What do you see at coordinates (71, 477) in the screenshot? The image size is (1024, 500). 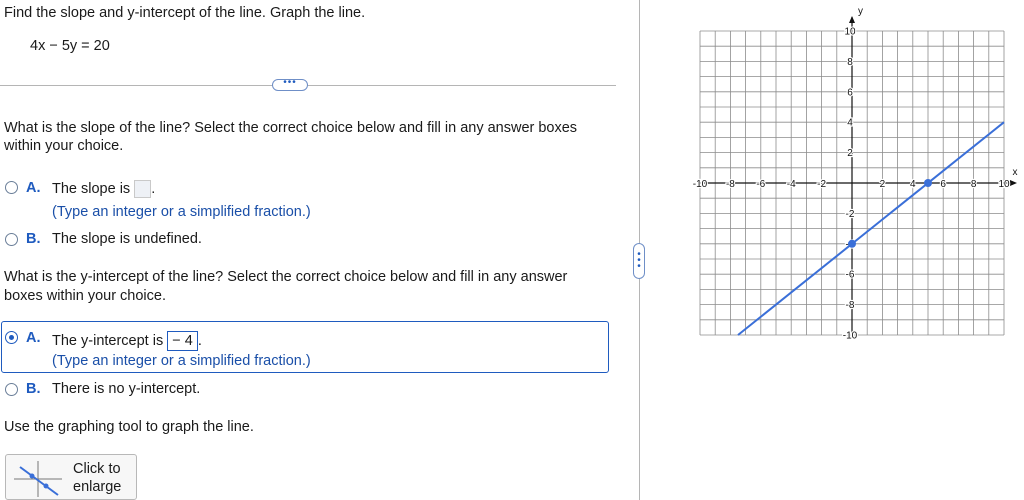 I see `click-to-enlarge-button: Click to enlarge` at bounding box center [71, 477].